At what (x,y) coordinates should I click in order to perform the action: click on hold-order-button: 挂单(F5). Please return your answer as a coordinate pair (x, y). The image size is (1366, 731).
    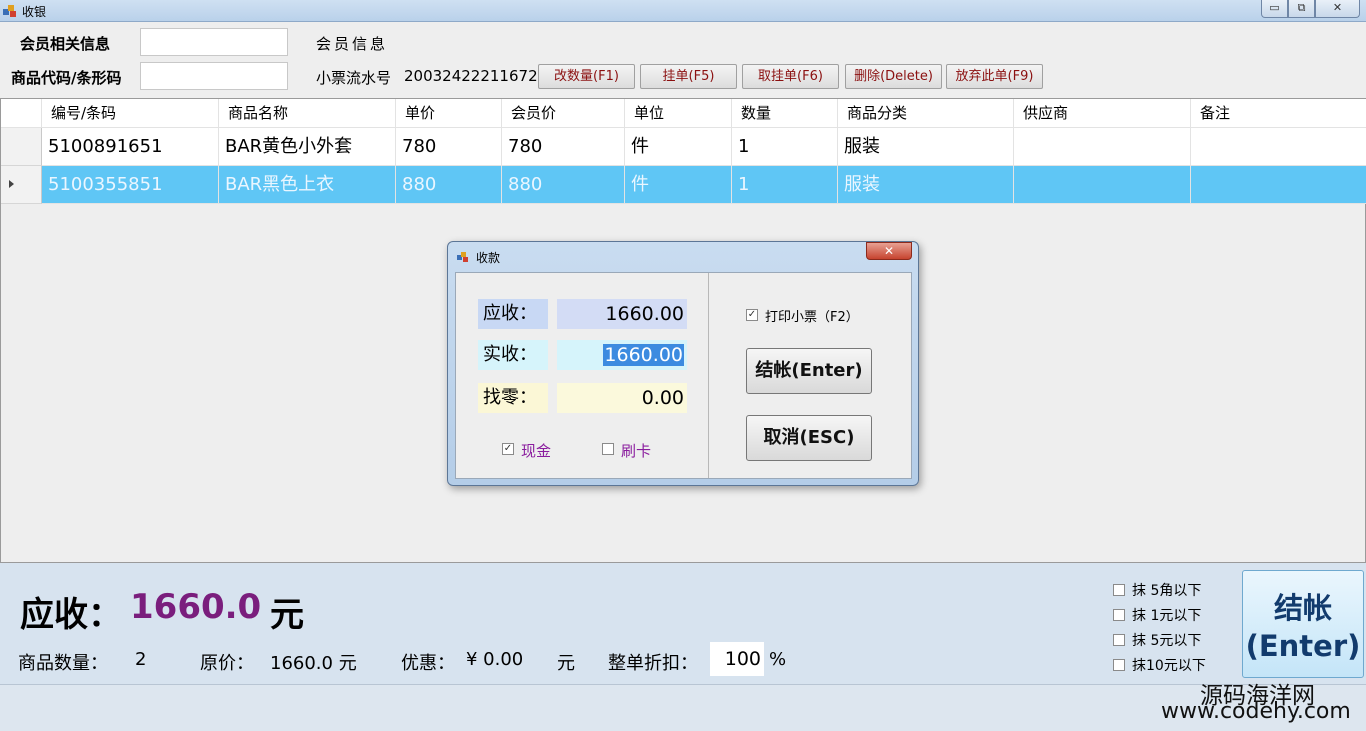
    Looking at the image, I should click on (688, 76).